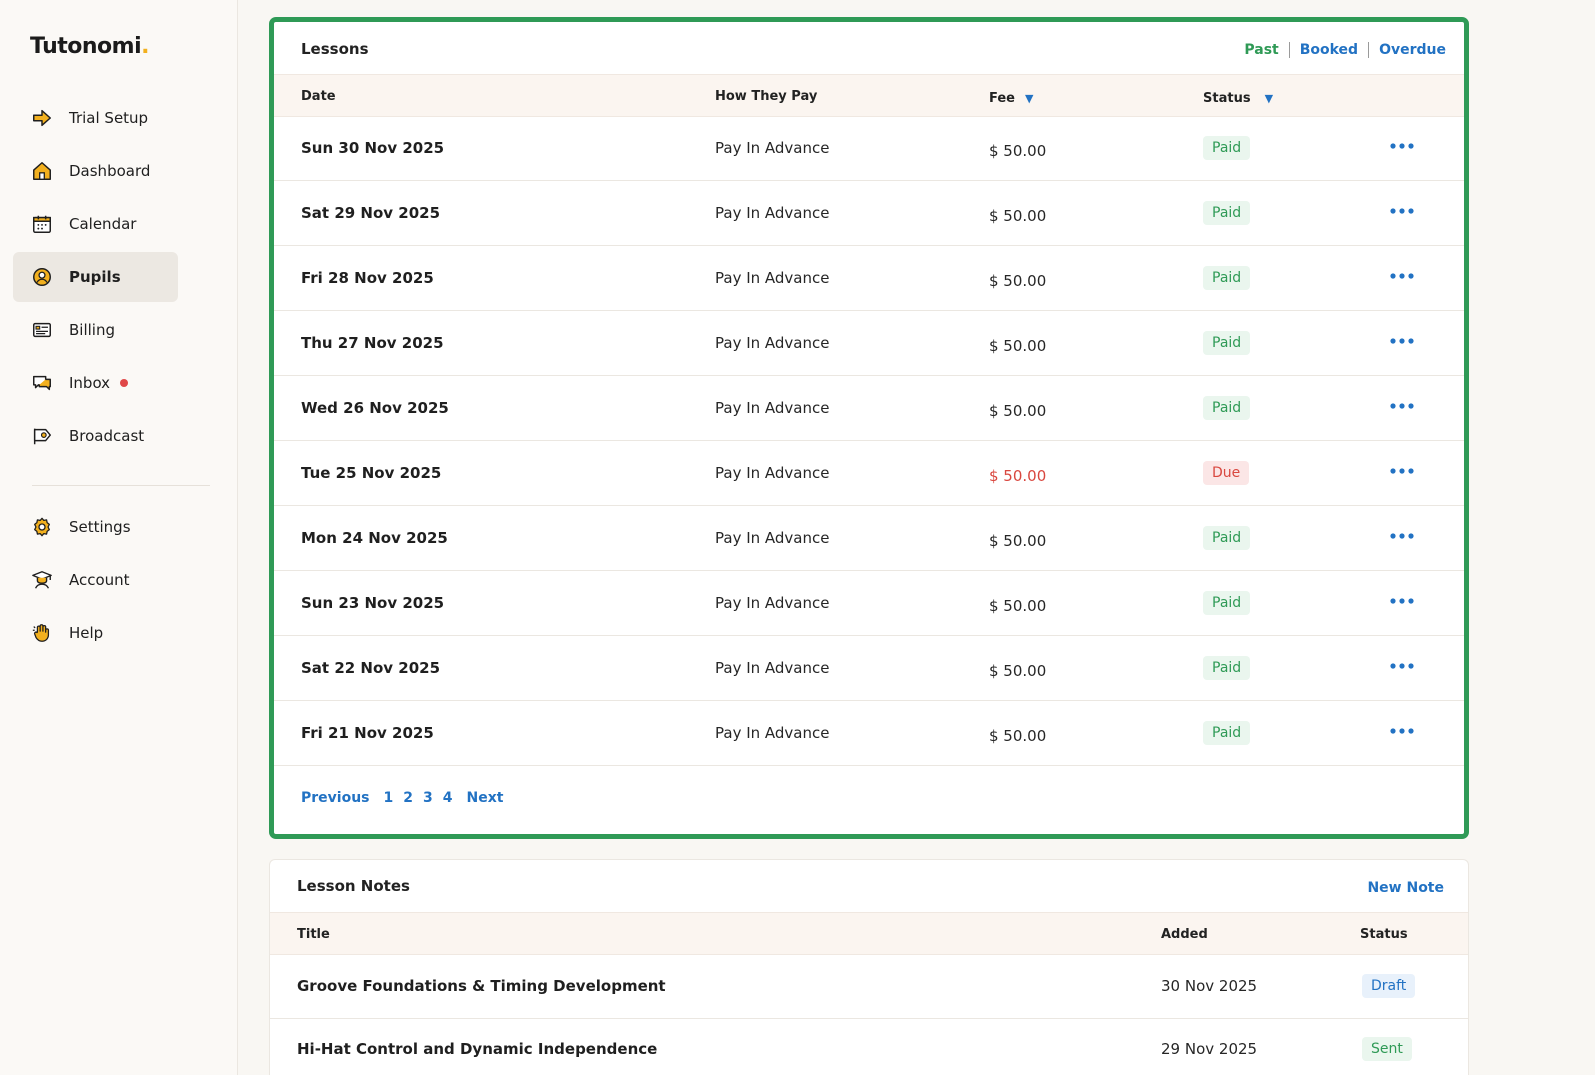 This screenshot has width=1595, height=1075. I want to click on note-added-date: 29 Nov 2025, so click(1209, 1049).